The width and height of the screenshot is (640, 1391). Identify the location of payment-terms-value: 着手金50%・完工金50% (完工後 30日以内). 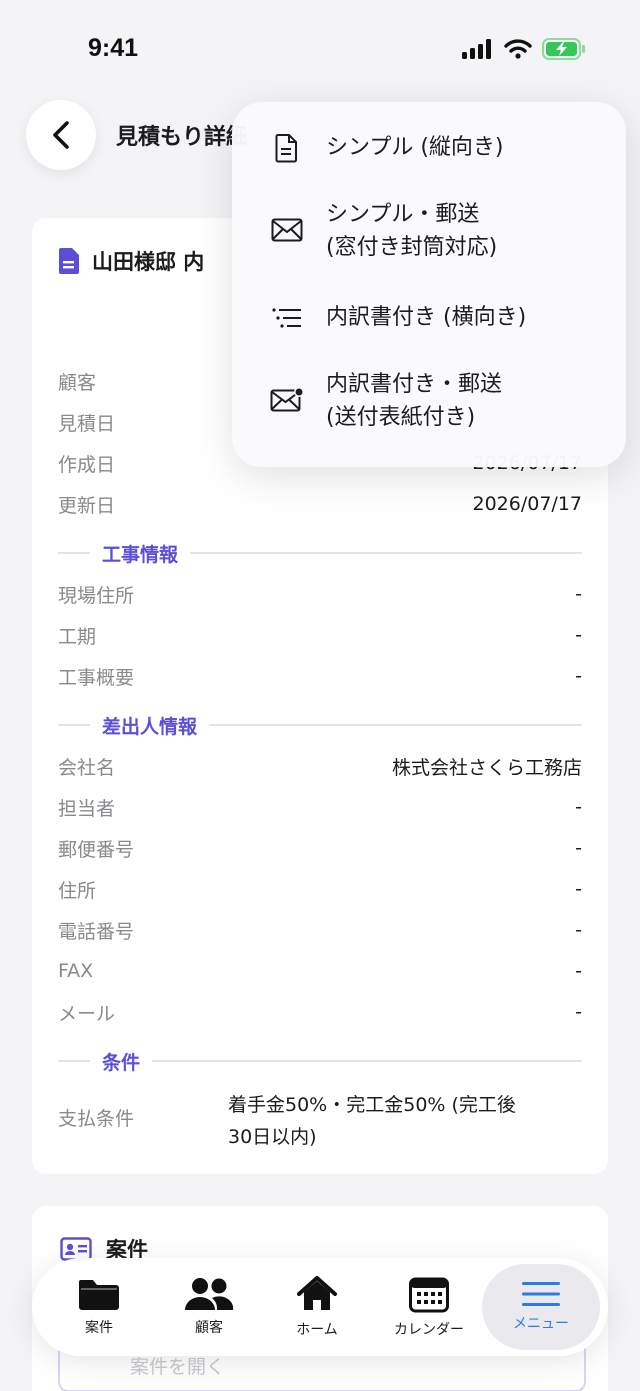
(408, 1121).